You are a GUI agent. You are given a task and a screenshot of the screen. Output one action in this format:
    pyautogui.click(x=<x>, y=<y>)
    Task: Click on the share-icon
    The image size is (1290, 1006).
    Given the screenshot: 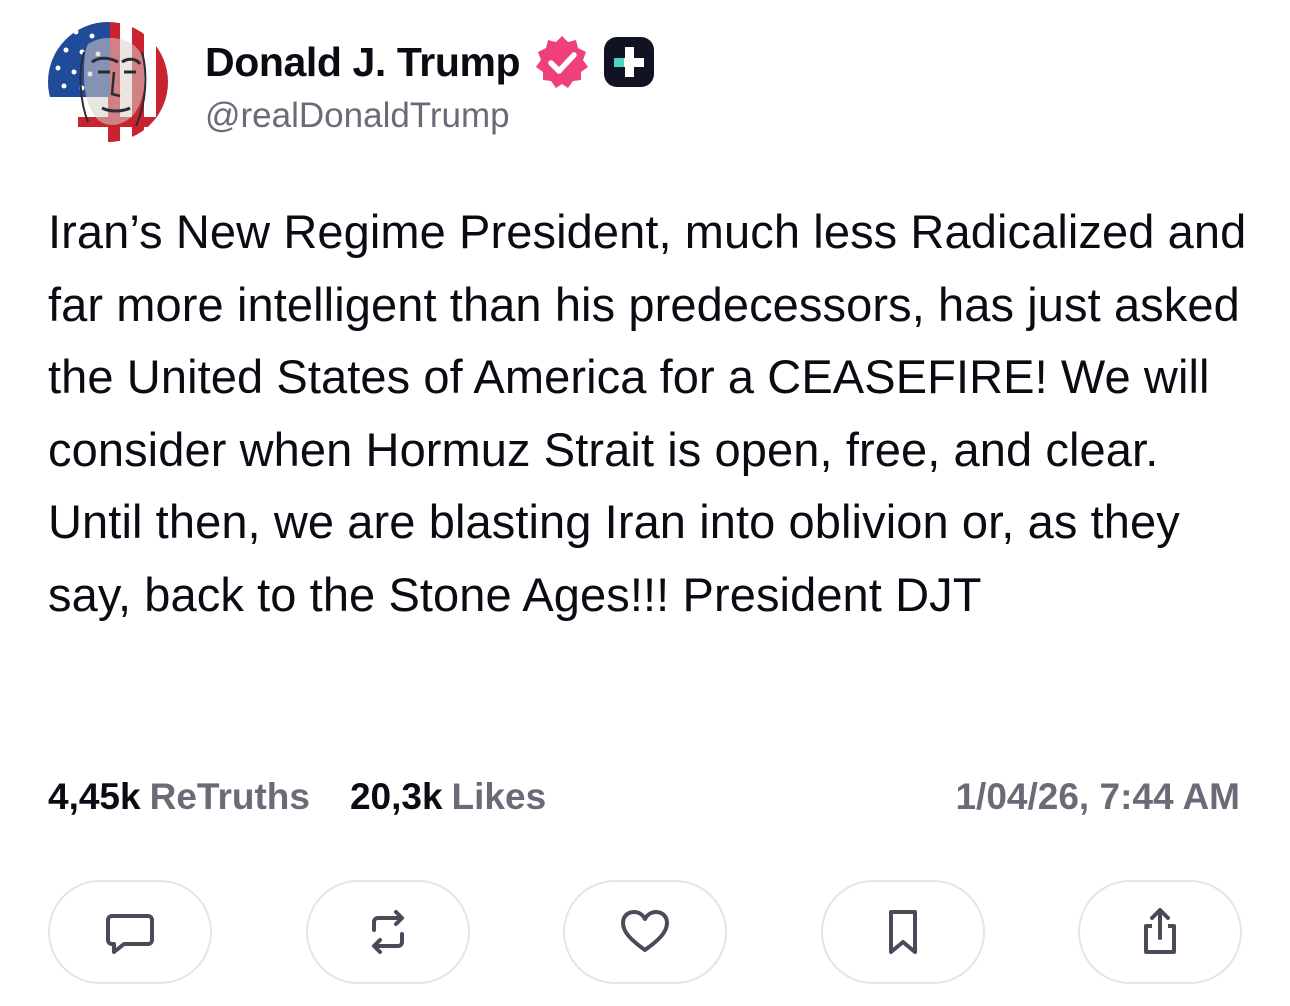 What is the action you would take?
    pyautogui.click(x=1160, y=931)
    